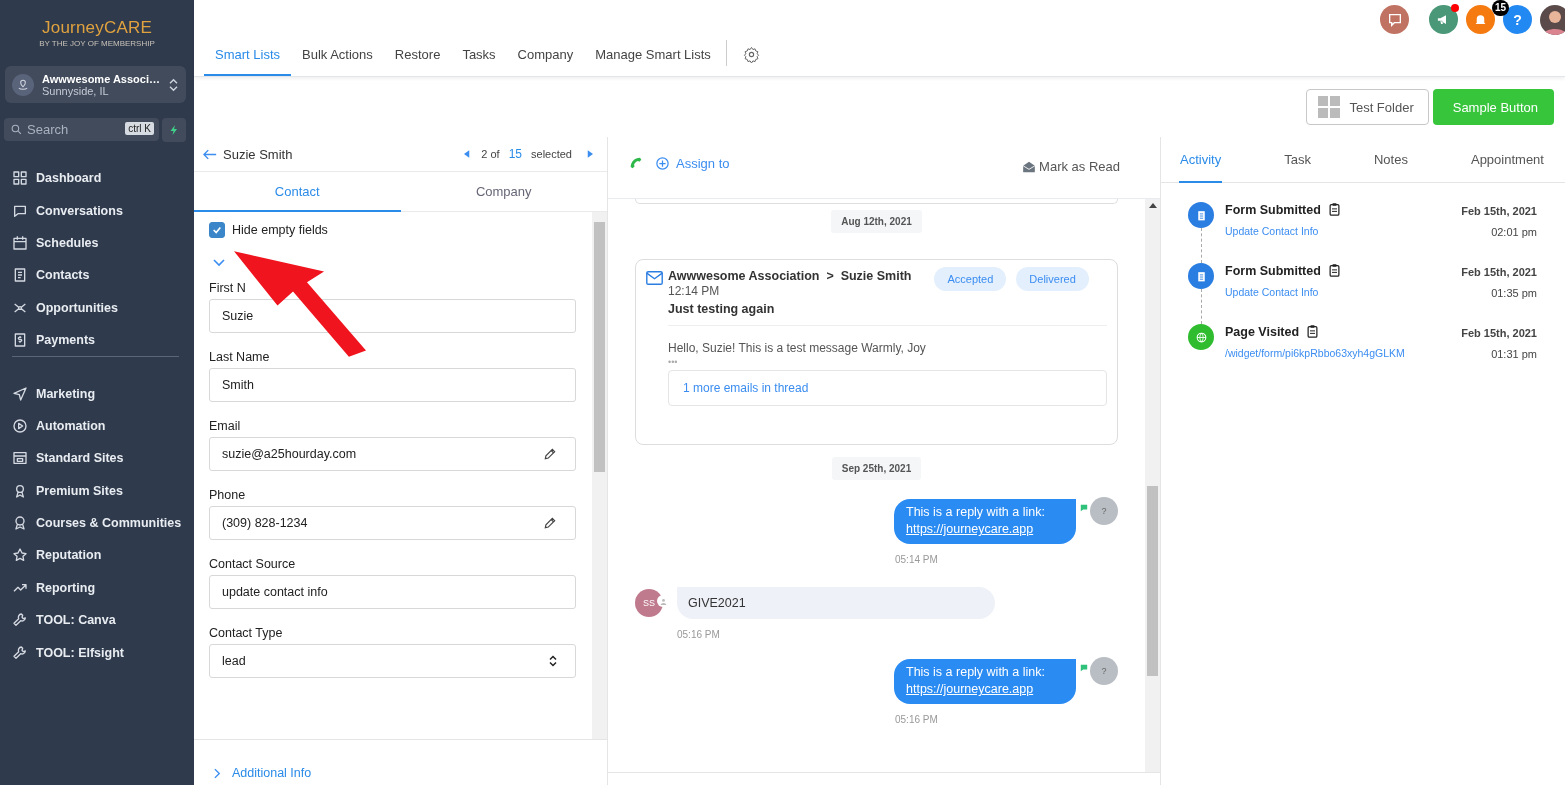 The height and width of the screenshot is (785, 1565). What do you see at coordinates (228, 288) in the screenshot?
I see `field-label: First N` at bounding box center [228, 288].